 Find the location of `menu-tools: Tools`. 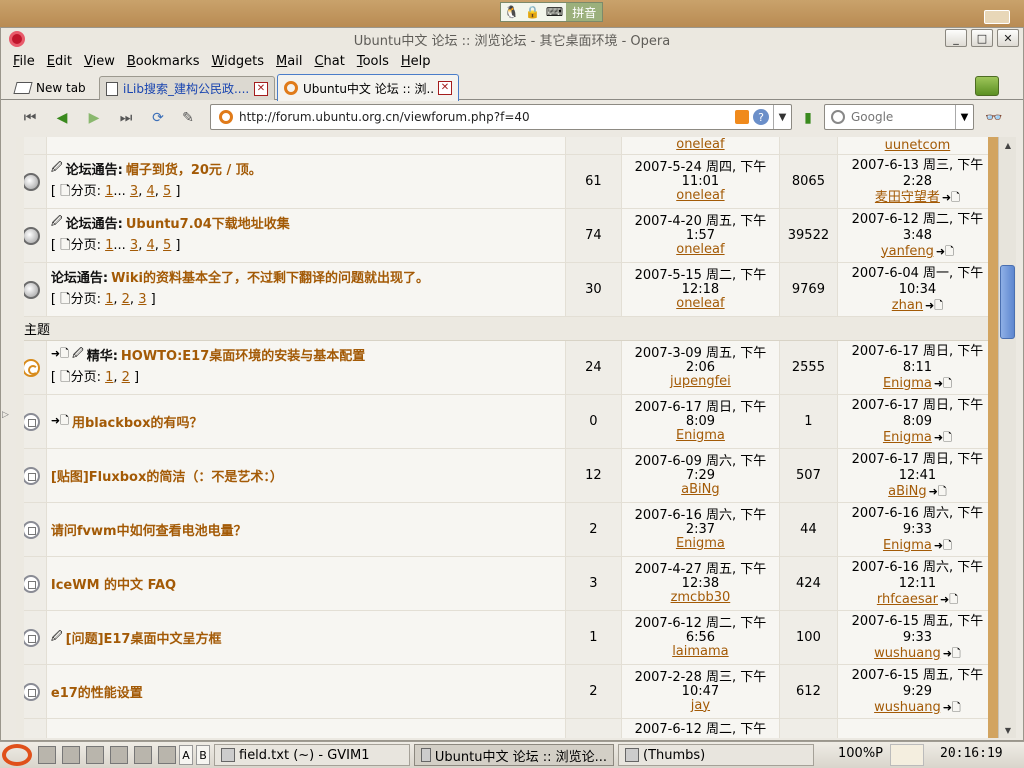

menu-tools: Tools is located at coordinates (373, 61).